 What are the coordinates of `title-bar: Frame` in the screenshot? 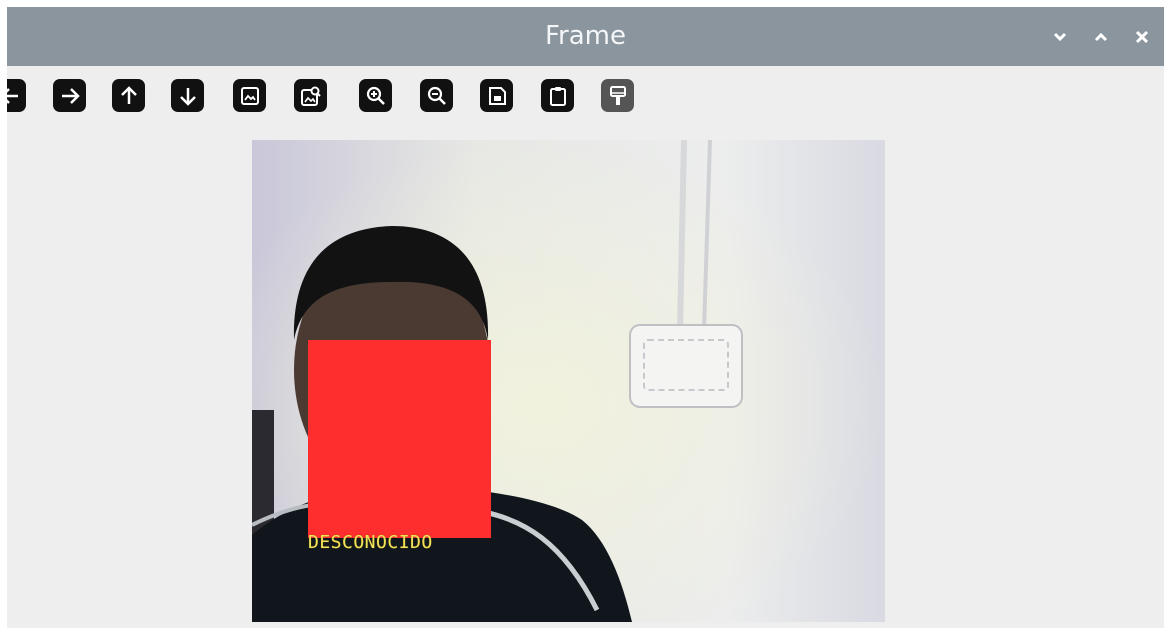 It's located at (585, 36).